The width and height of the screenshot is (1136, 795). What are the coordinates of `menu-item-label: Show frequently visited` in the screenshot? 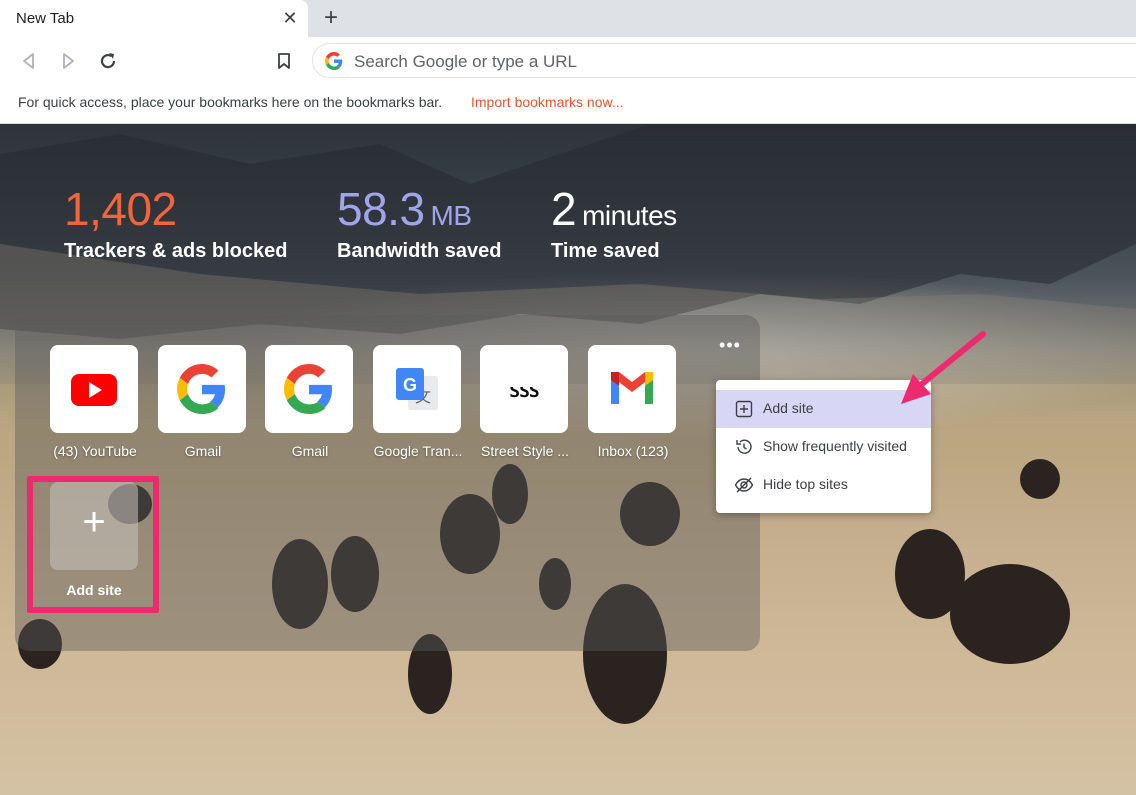 It's located at (835, 446).